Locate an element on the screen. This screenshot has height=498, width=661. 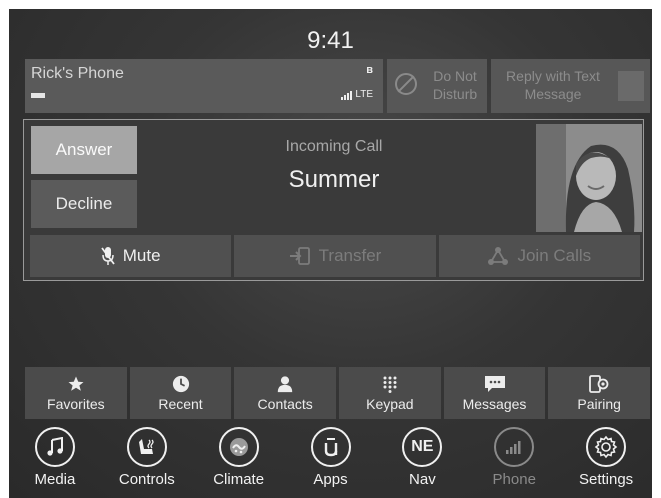
do-not-disturb-label: Do Not Disturb is located at coordinates (455, 85).